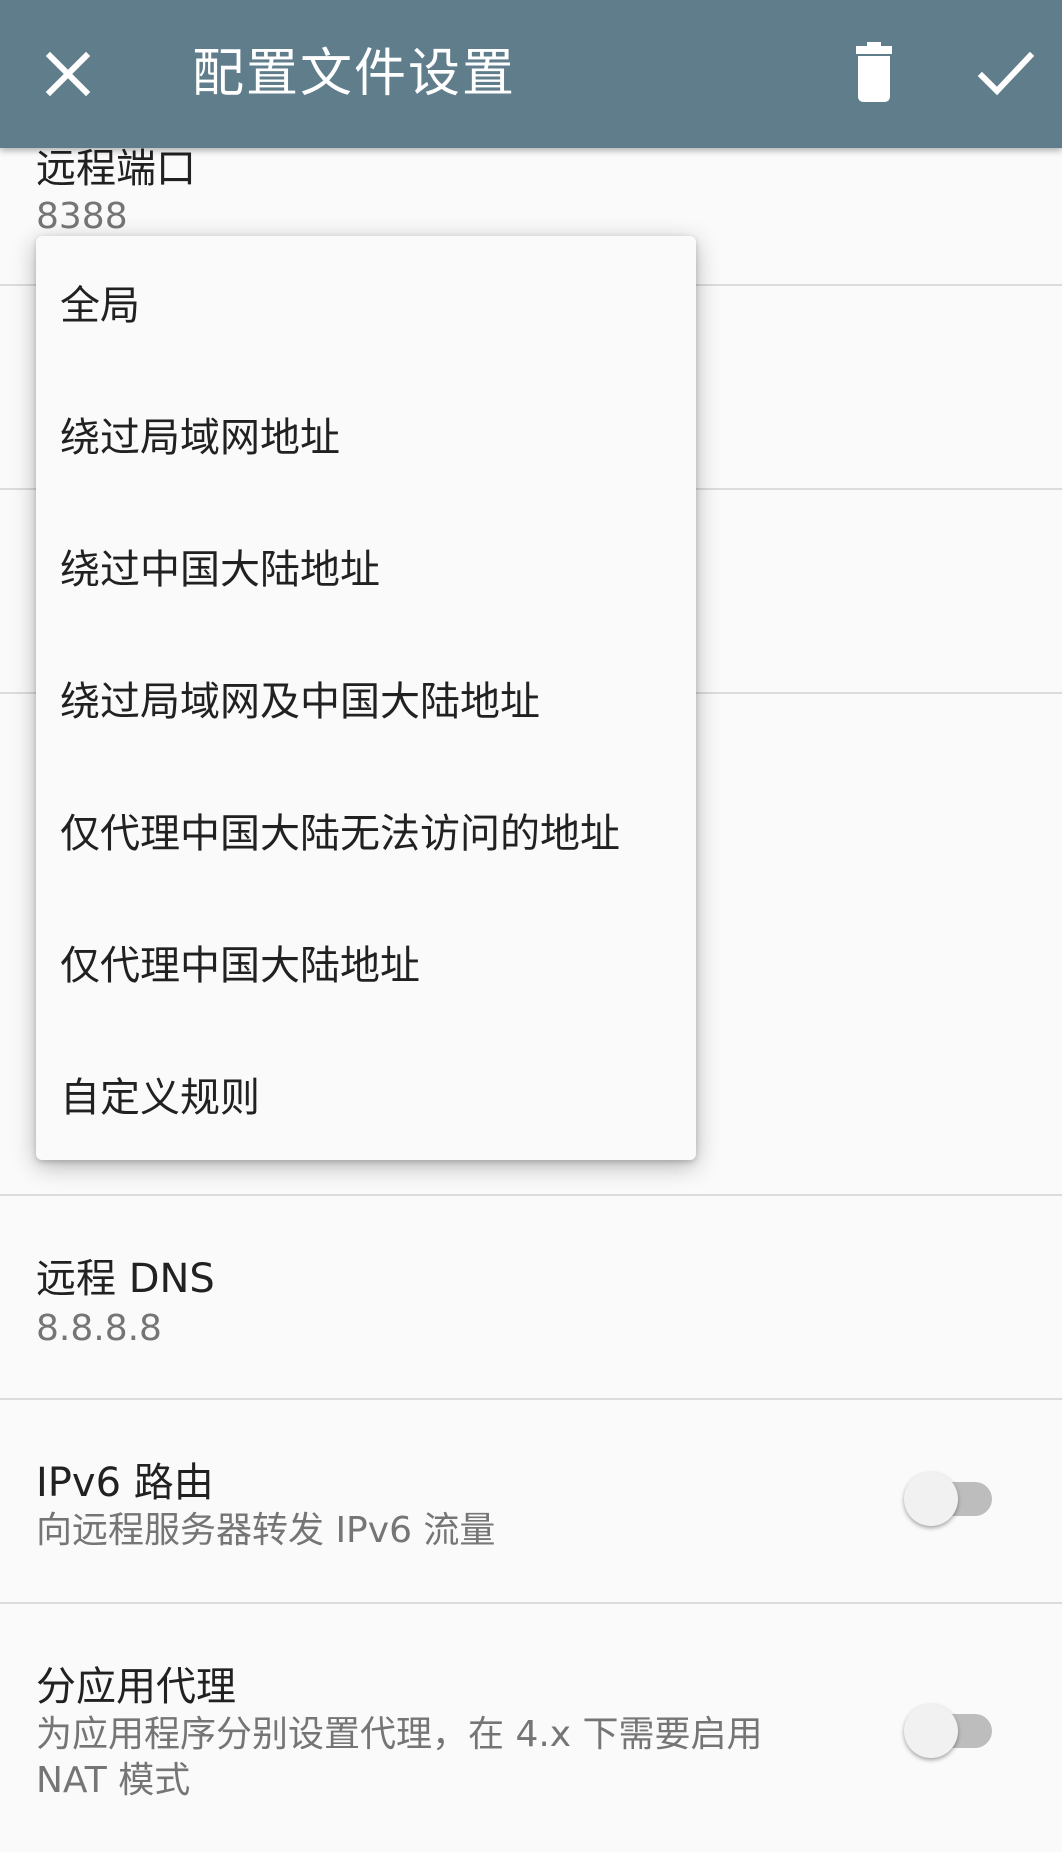 This screenshot has height=1852, width=1062. Describe the element at coordinates (399, 1734) in the screenshot. I see `per-app-proxy-summary-line1: 为应用程序分别设置代理，在 4.x 下需要启用` at that location.